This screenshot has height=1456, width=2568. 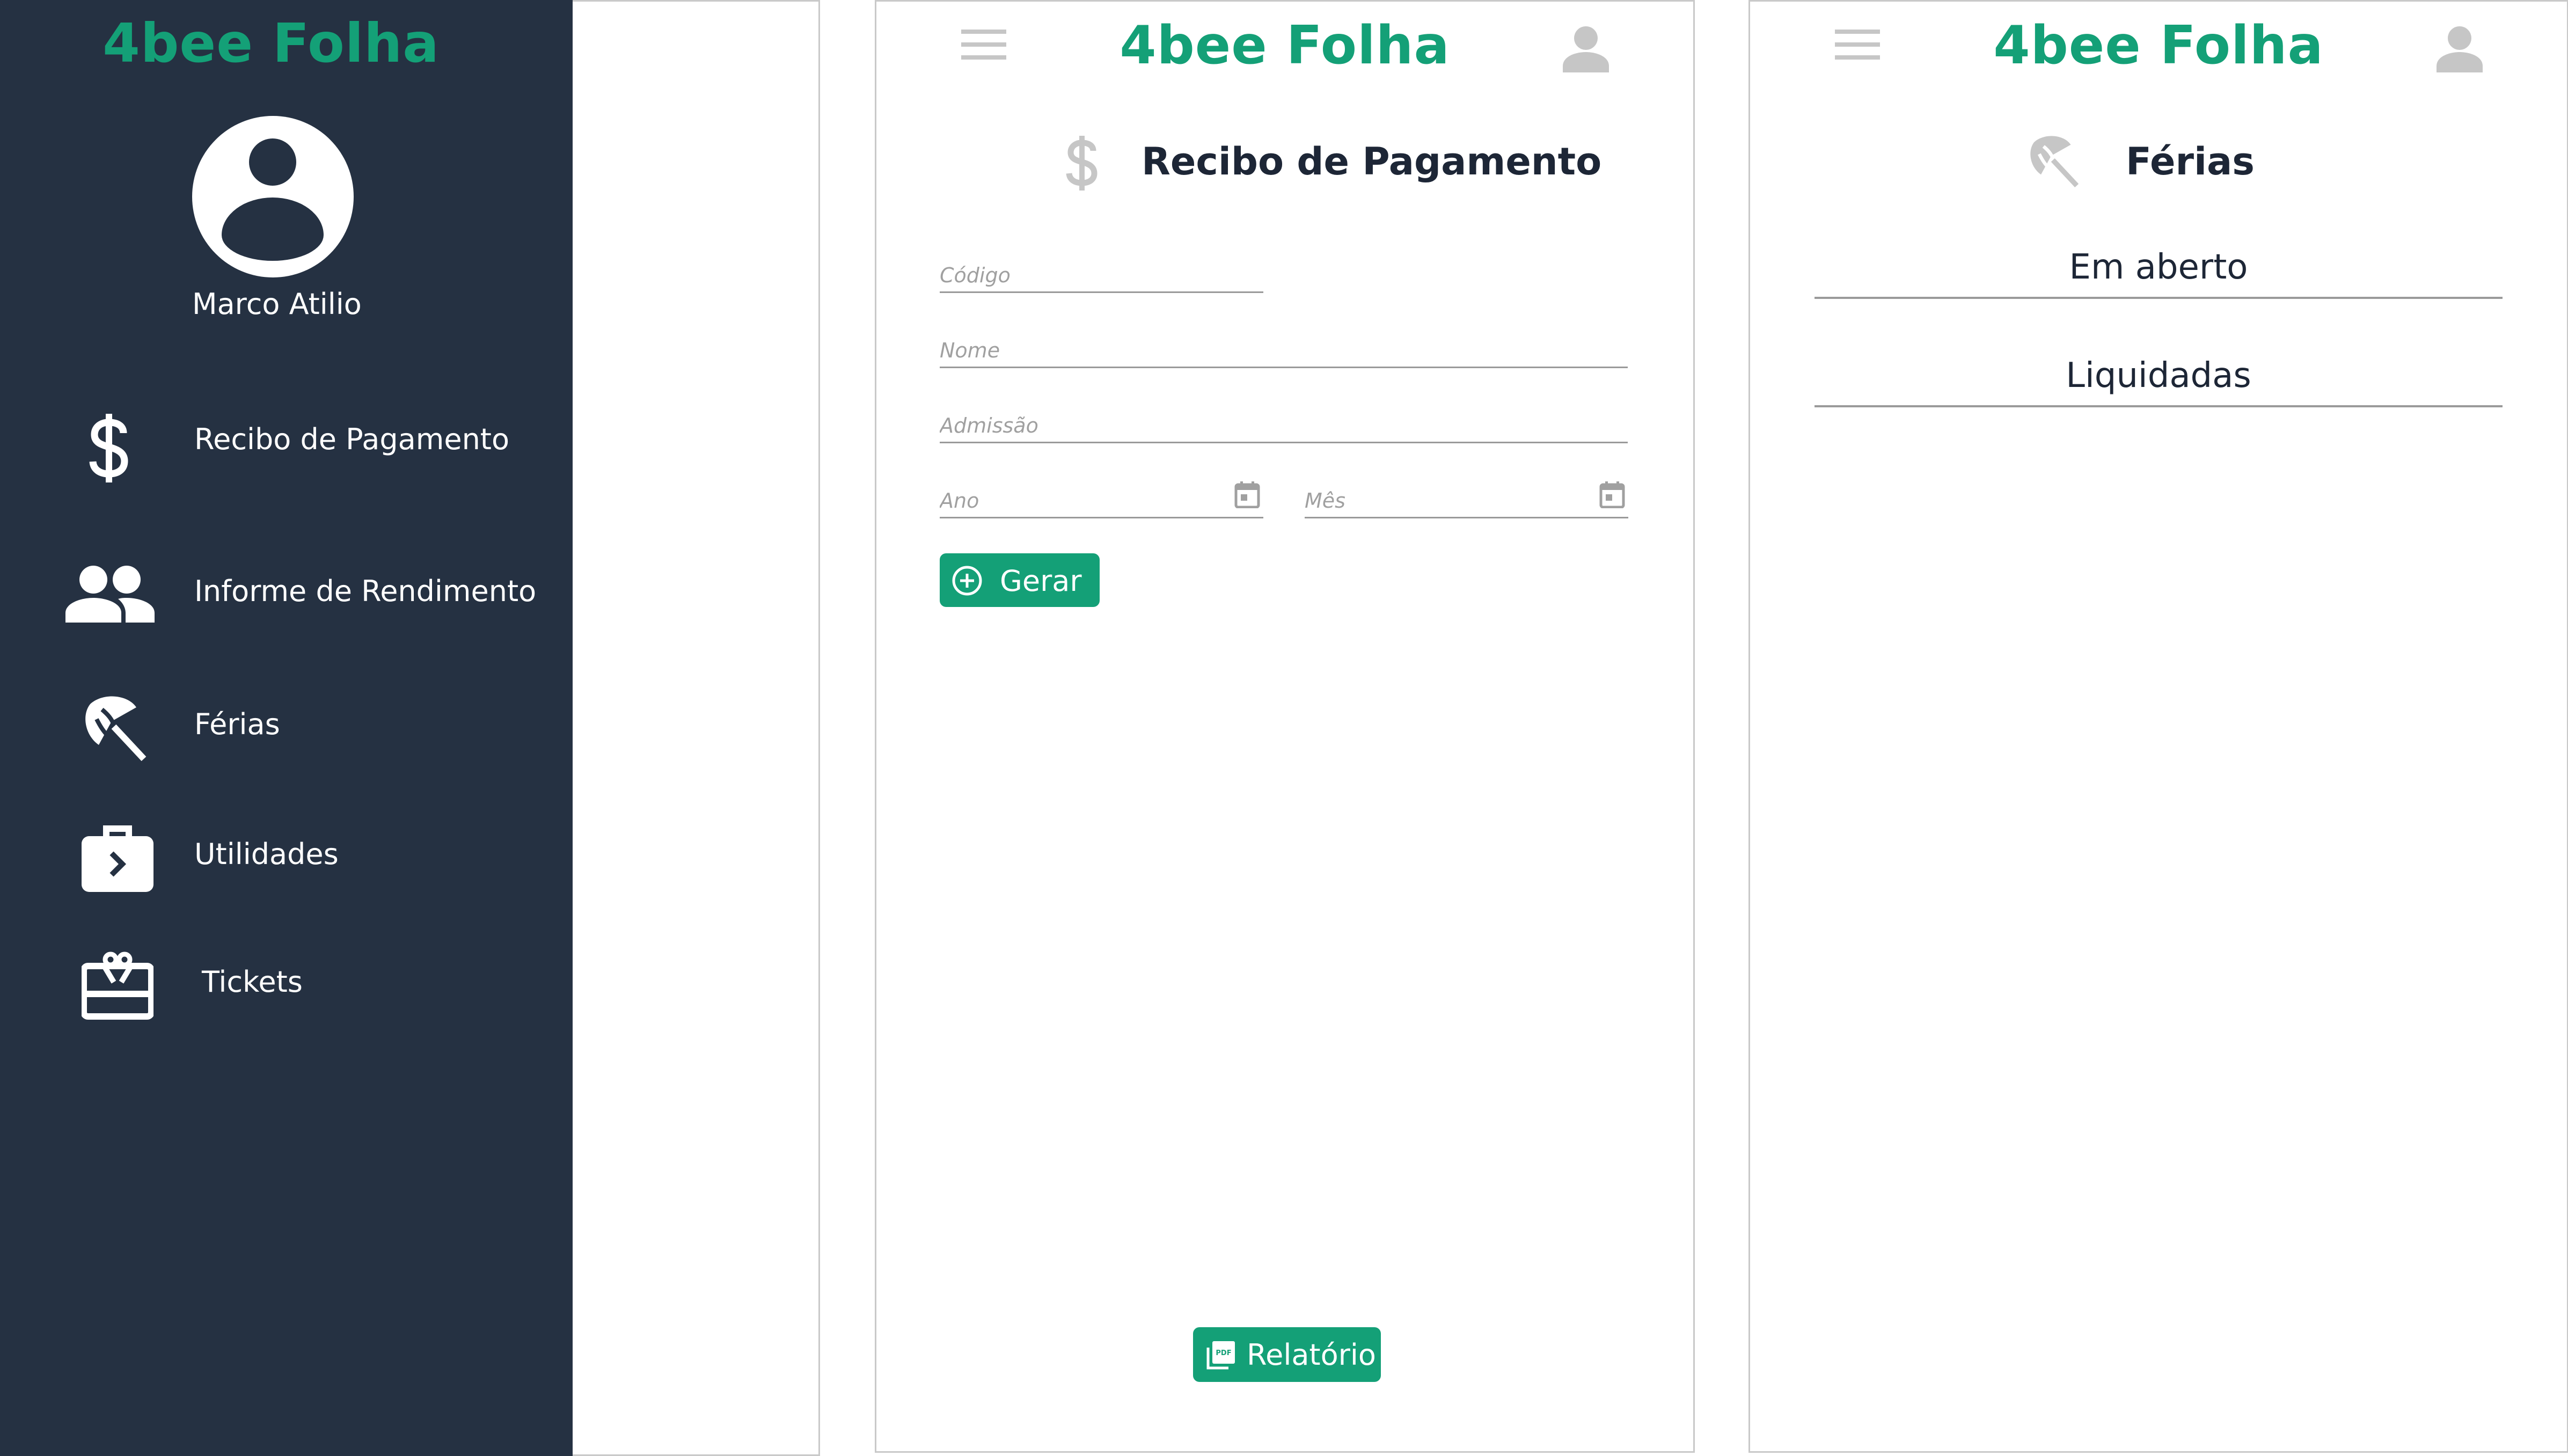 What do you see at coordinates (1284, 350) in the screenshot?
I see `nome-input` at bounding box center [1284, 350].